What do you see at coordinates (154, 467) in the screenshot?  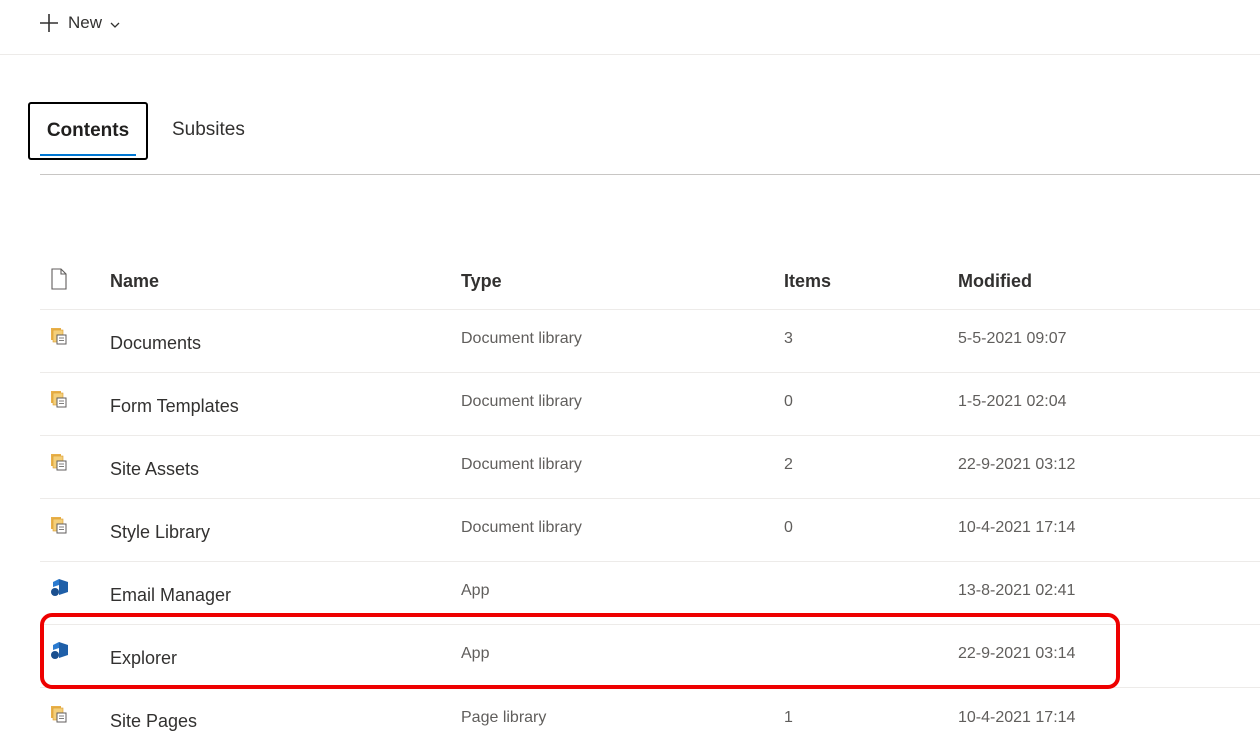 I see `row-name: Site Assets` at bounding box center [154, 467].